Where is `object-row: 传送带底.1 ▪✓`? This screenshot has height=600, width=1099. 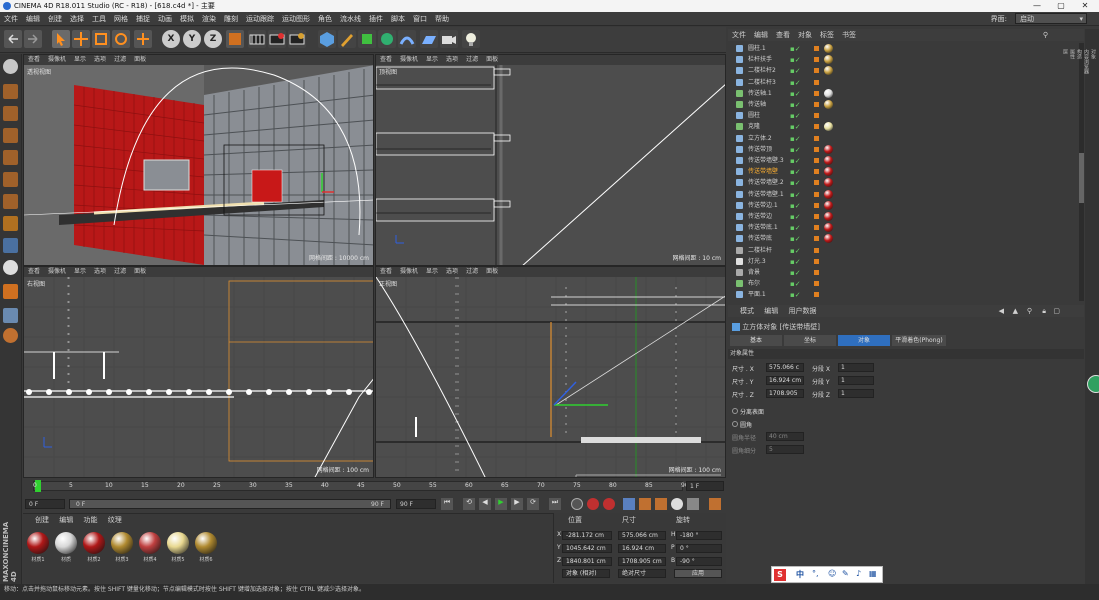 object-row: 传送带底.1 ▪✓ is located at coordinates (904, 227).